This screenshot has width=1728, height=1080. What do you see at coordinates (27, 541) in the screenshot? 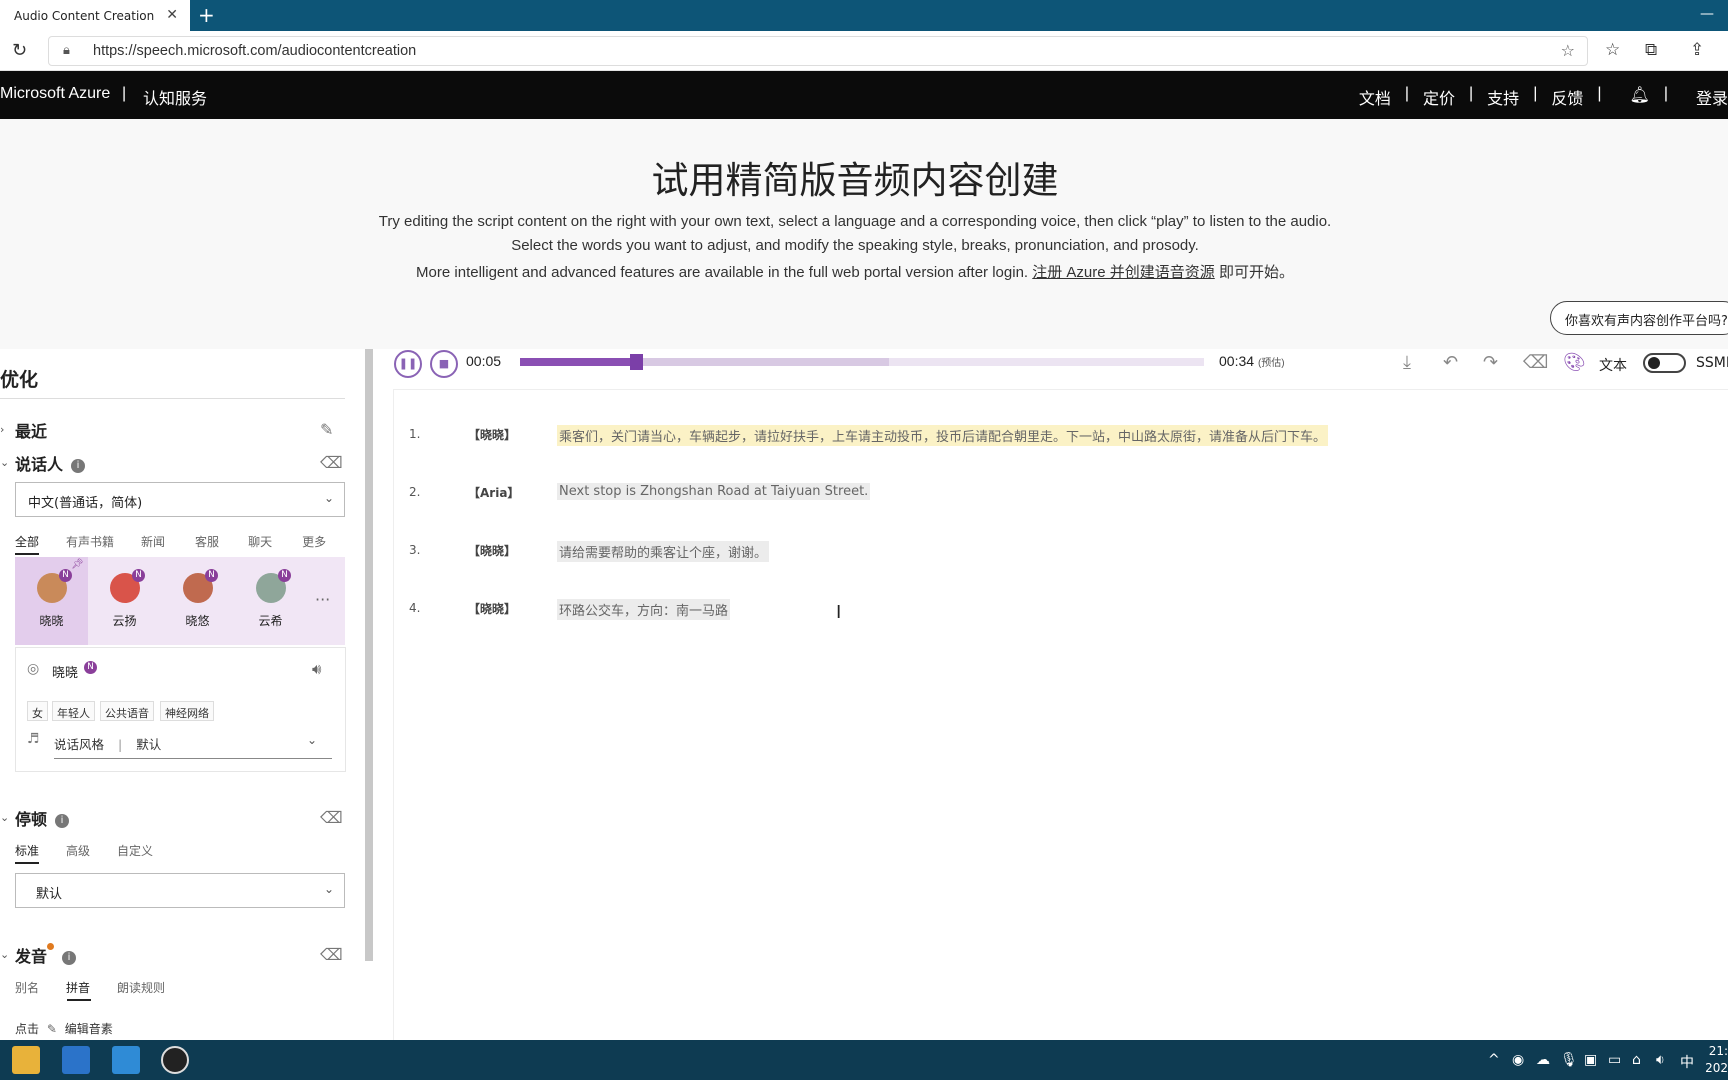
I see `tab-all: 全部` at bounding box center [27, 541].